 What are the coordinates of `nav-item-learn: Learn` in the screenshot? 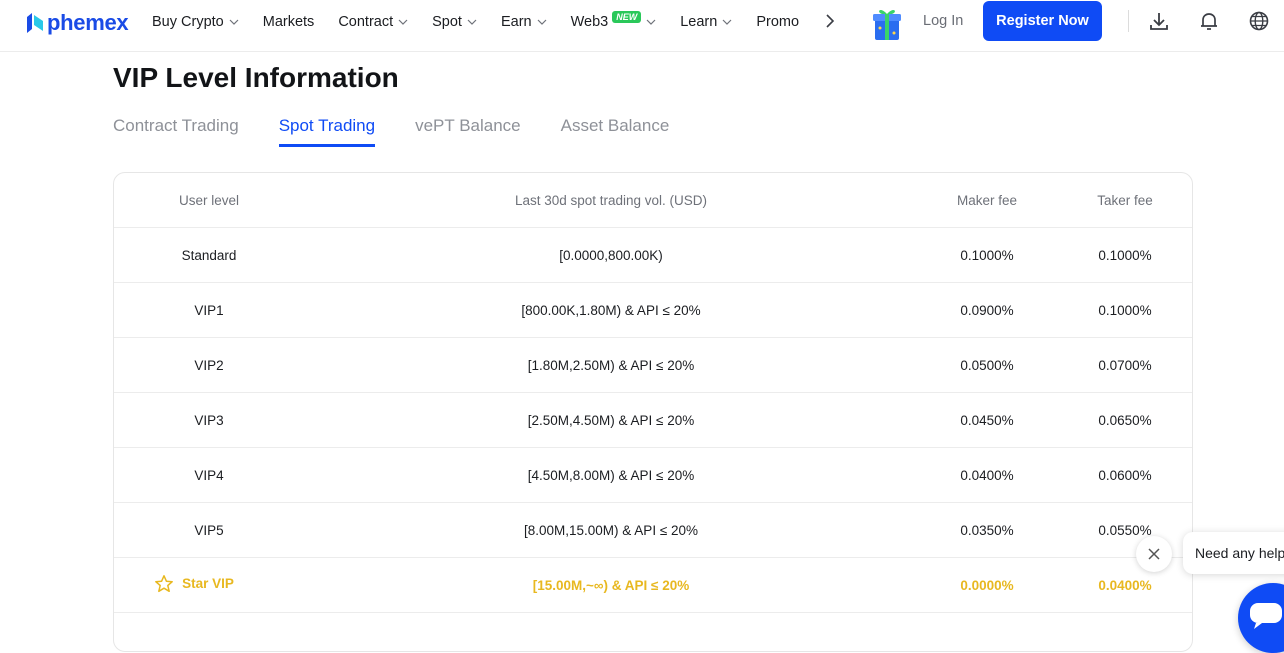 It's located at (706, 22).